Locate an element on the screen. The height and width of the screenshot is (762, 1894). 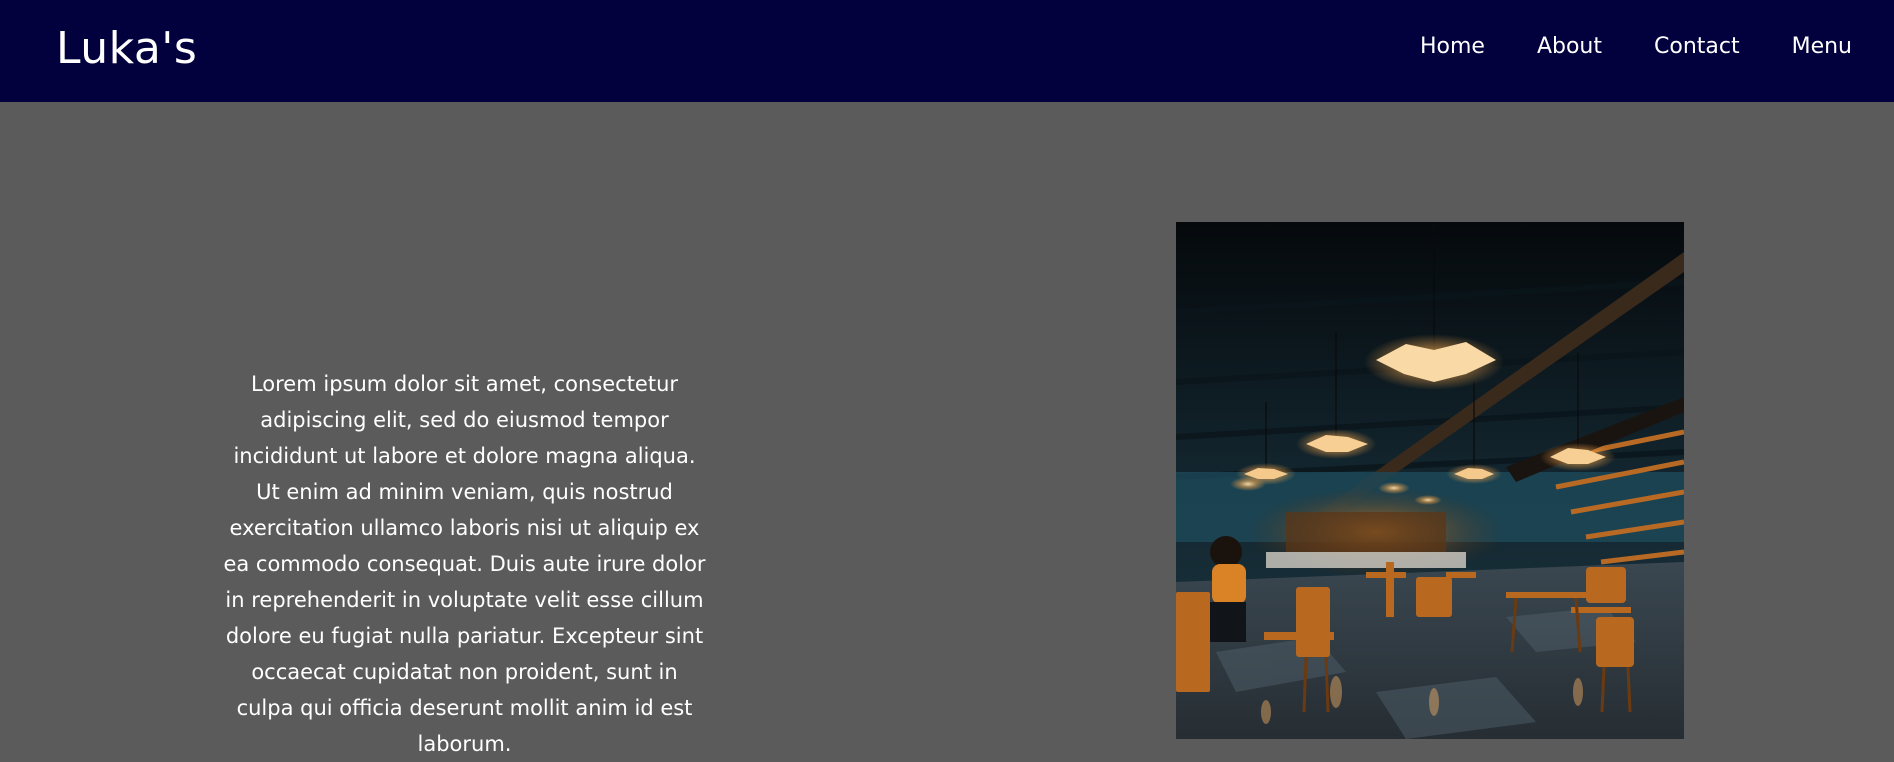
navbar: Luka's Home About Contact Menu is located at coordinates (947, 51).